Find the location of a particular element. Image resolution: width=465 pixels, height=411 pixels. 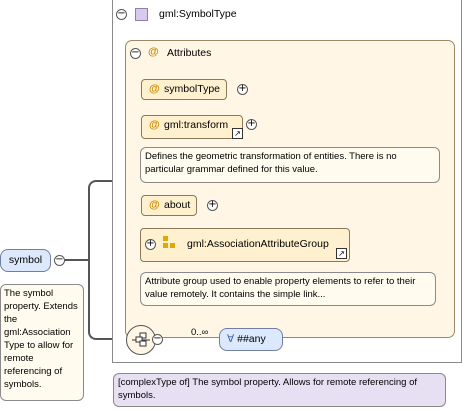

attributes-label: Attributes is located at coordinates (189, 53).